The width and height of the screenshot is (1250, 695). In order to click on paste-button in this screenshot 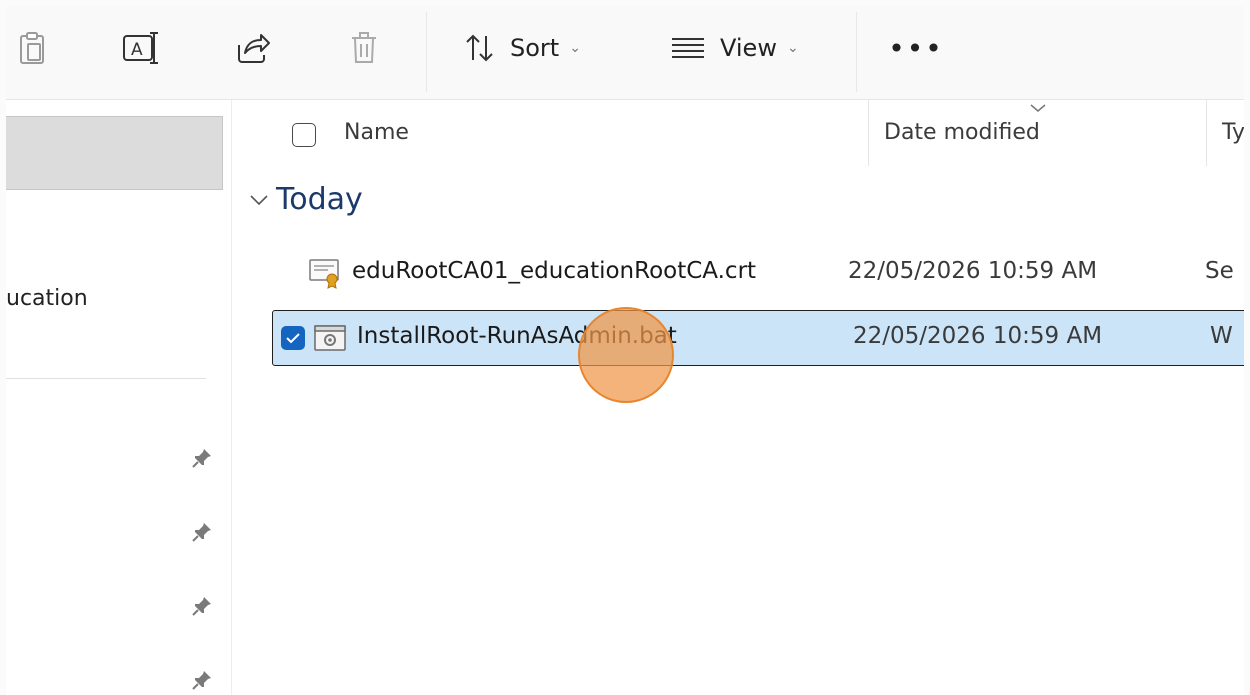, I will do `click(32, 48)`.